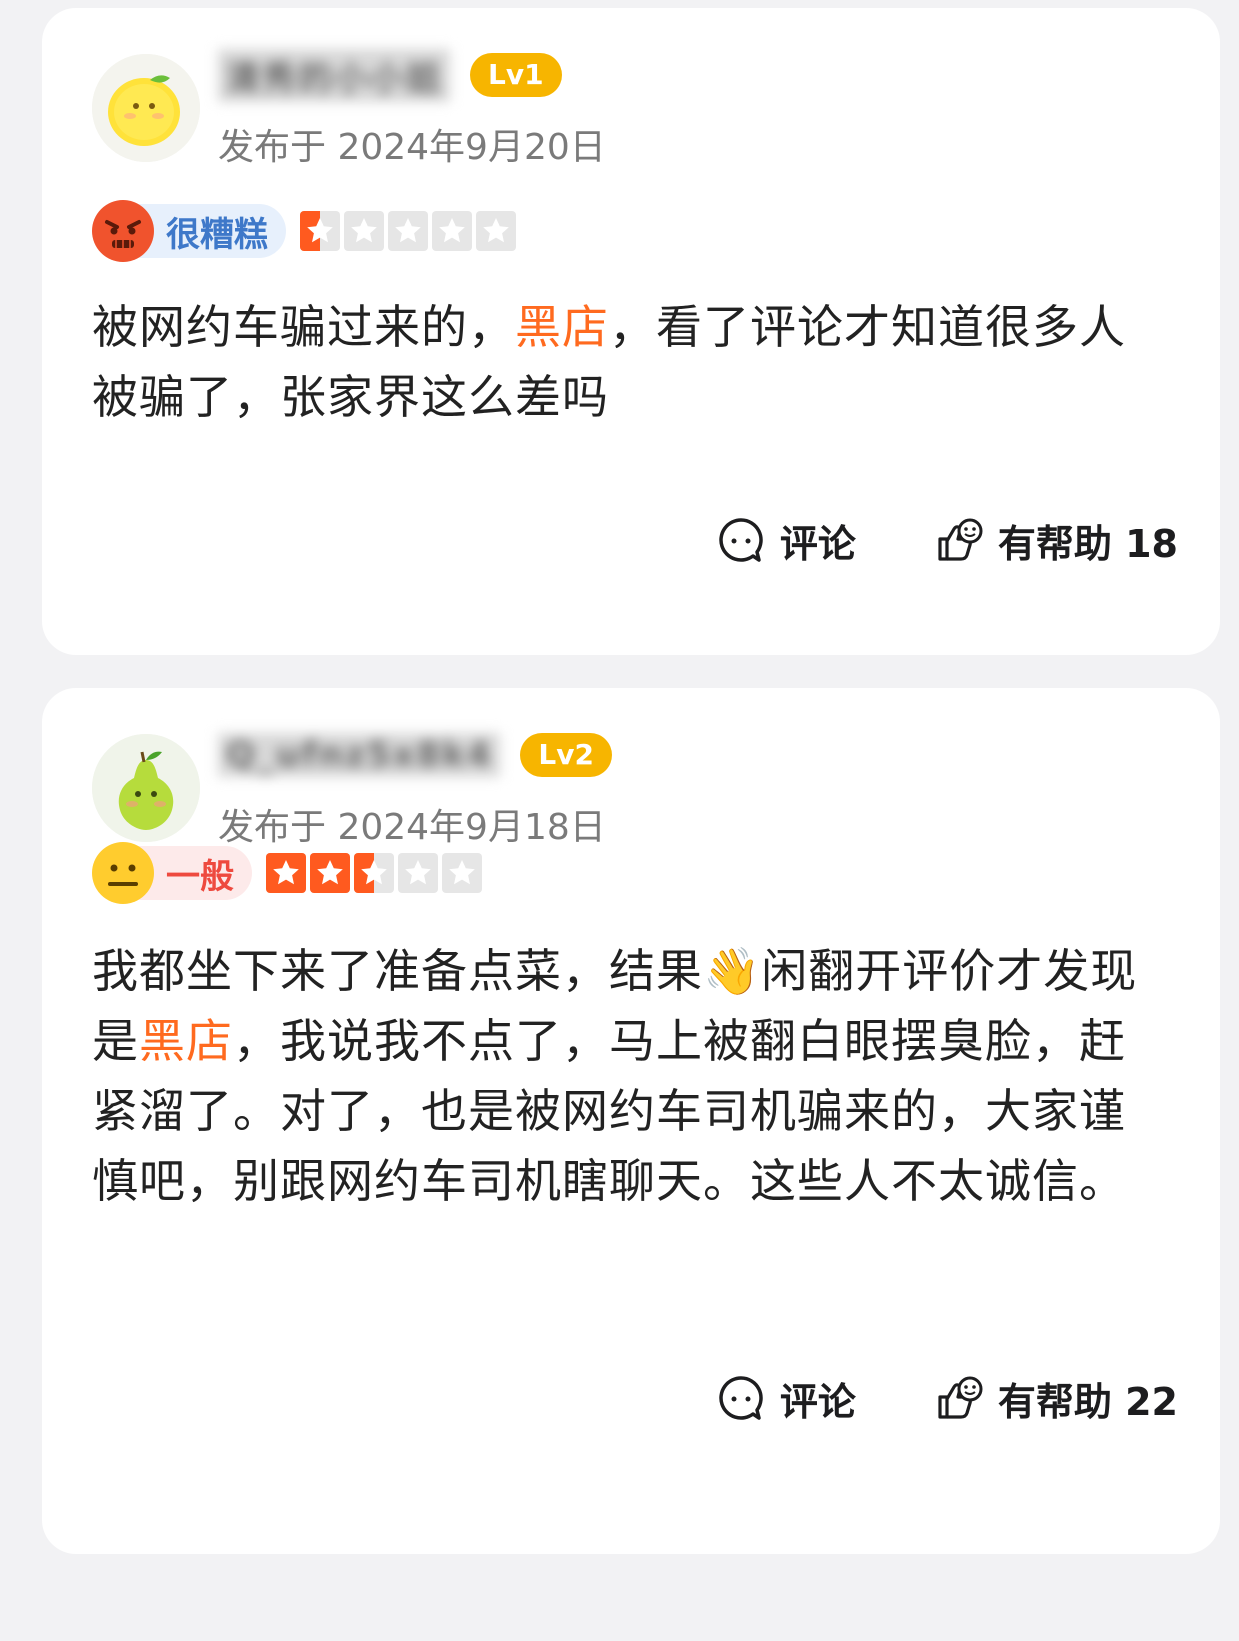 The width and height of the screenshot is (1239, 1641). Describe the element at coordinates (412, 147) in the screenshot. I see `post-date: 发布于 2024年9月20日` at that location.